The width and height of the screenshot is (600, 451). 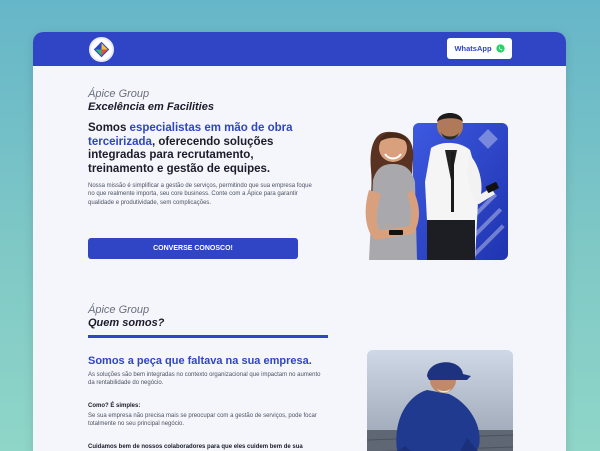 I want to click on top-navbar: WhatsApp, so click(x=299, y=49).